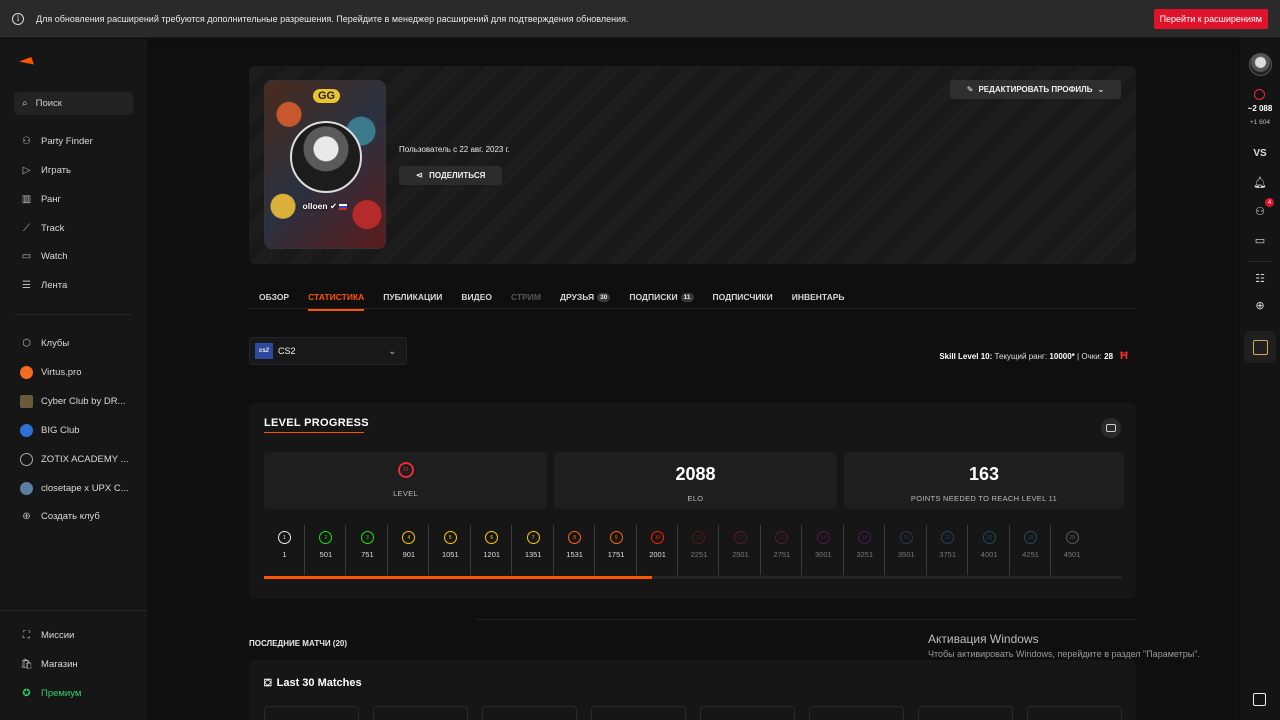  What do you see at coordinates (823, 537) in the screenshot?
I see `level-14-icon: 14` at bounding box center [823, 537].